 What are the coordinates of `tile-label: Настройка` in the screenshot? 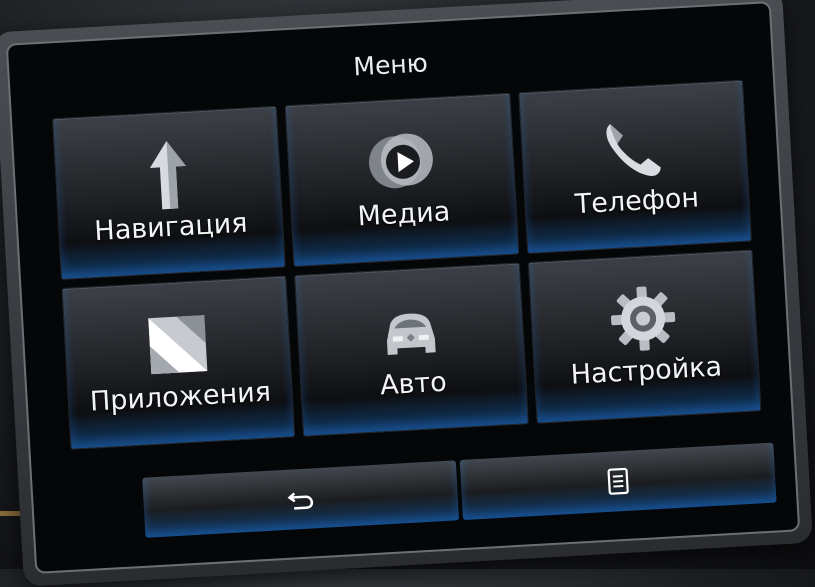 It's located at (646, 371).